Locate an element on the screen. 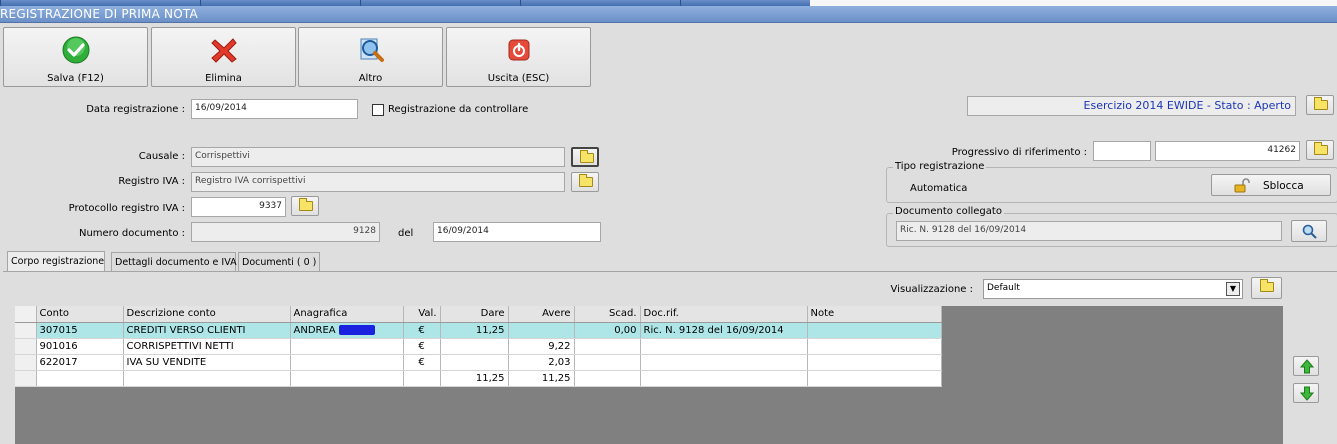  cell-descrizione: CORRISPETTIVI NETTI is located at coordinates (207, 346).